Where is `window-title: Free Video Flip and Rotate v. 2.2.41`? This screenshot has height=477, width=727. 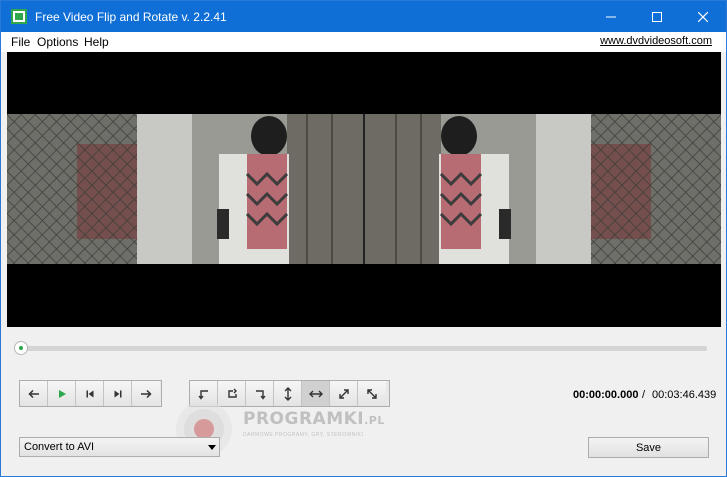 window-title: Free Video Flip and Rotate v. 2.2.41 is located at coordinates (131, 17).